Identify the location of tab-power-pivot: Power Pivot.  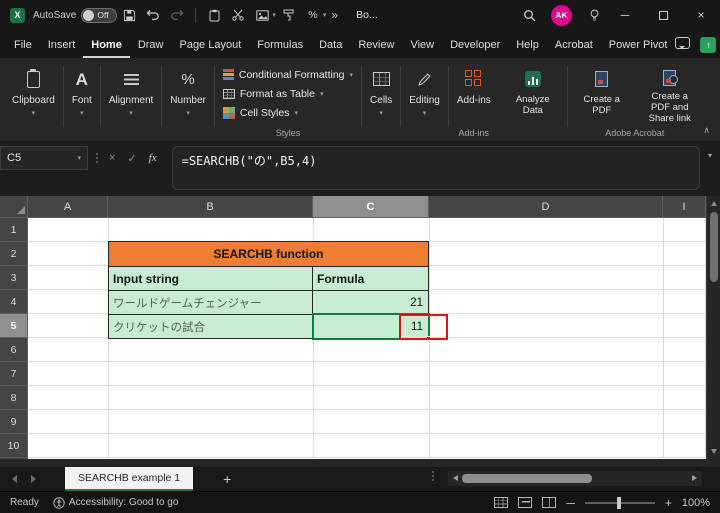
(638, 45).